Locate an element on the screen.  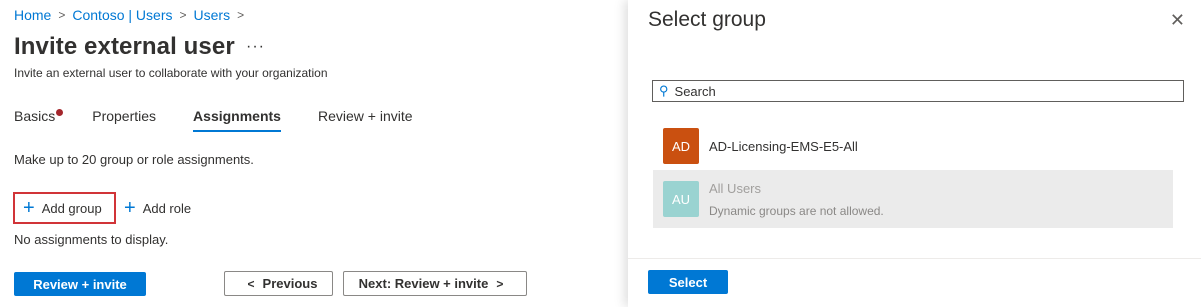
more-options-button: ··· is located at coordinates (255, 47).